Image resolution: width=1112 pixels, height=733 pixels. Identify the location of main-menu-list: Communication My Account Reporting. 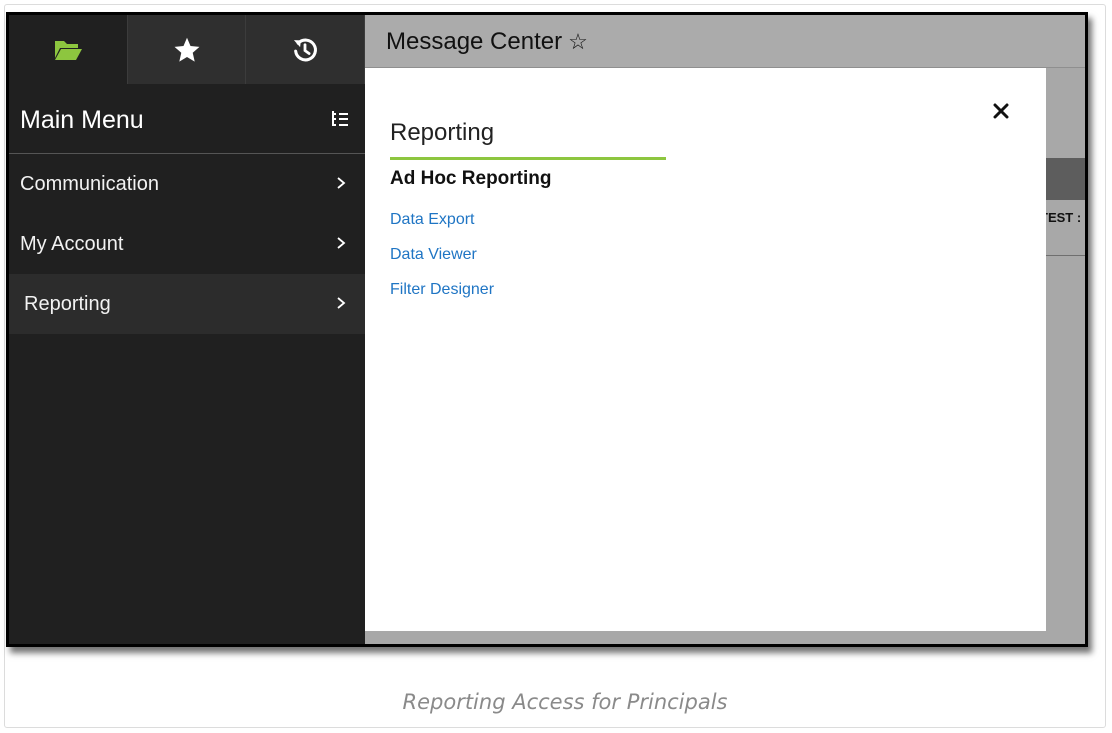
(187, 244).